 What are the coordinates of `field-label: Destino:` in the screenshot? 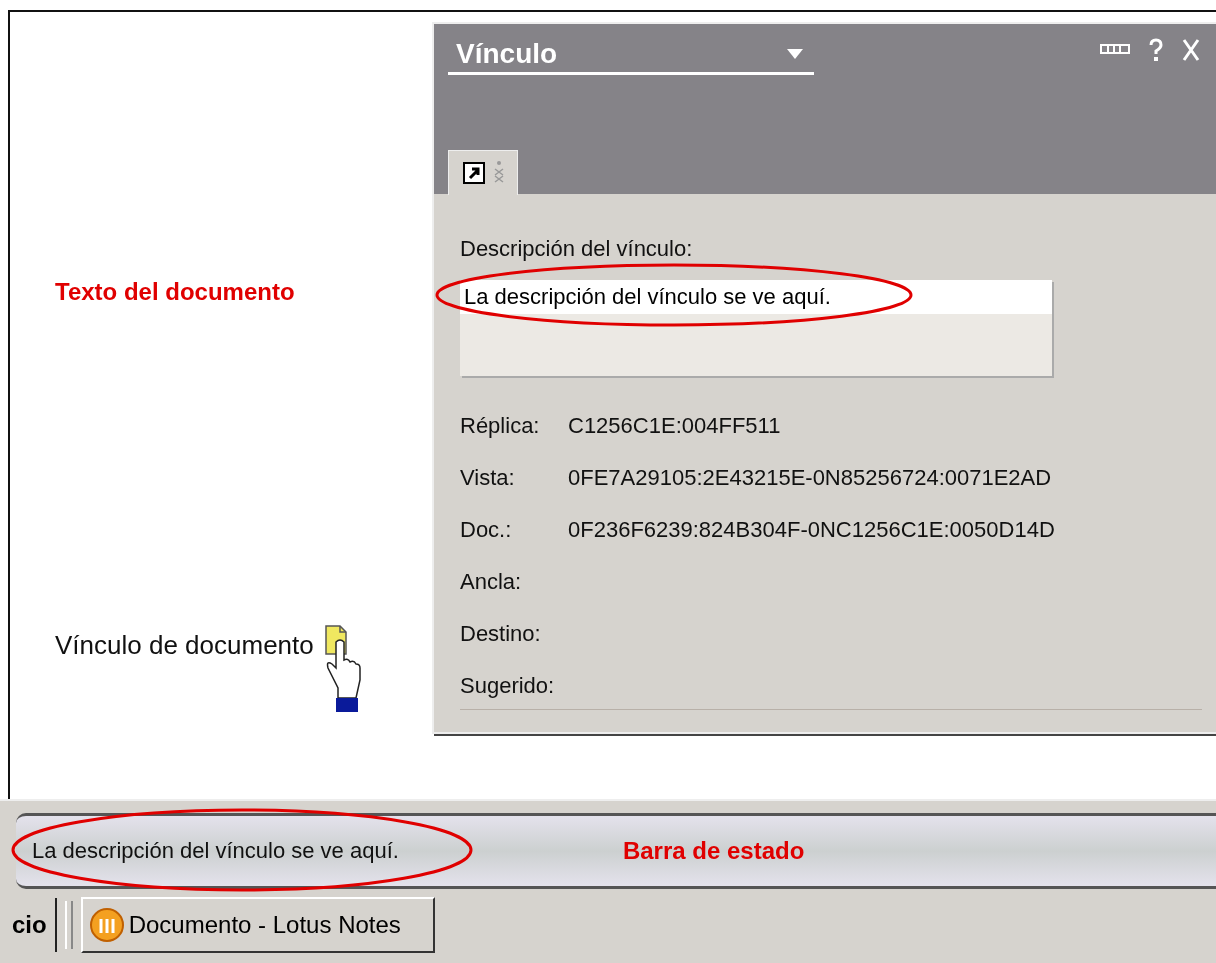 It's located at (501, 634).